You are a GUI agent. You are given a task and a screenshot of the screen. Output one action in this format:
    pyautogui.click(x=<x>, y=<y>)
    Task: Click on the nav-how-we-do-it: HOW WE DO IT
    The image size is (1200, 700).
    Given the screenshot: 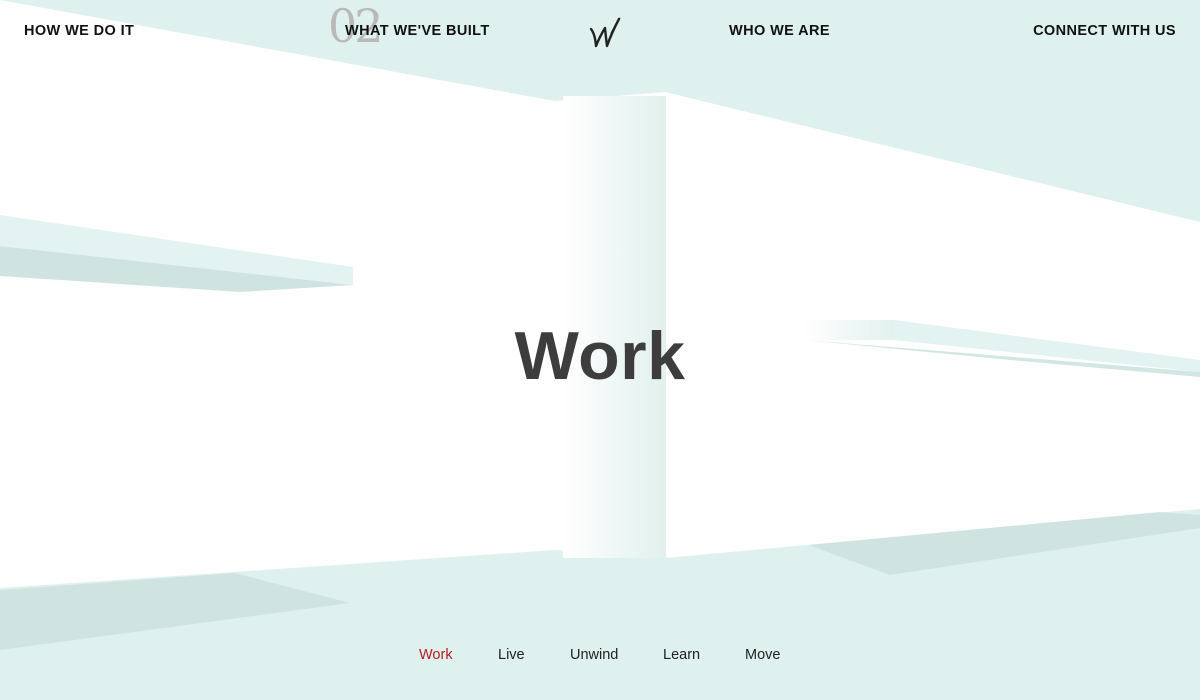 What is the action you would take?
    pyautogui.click(x=79, y=31)
    